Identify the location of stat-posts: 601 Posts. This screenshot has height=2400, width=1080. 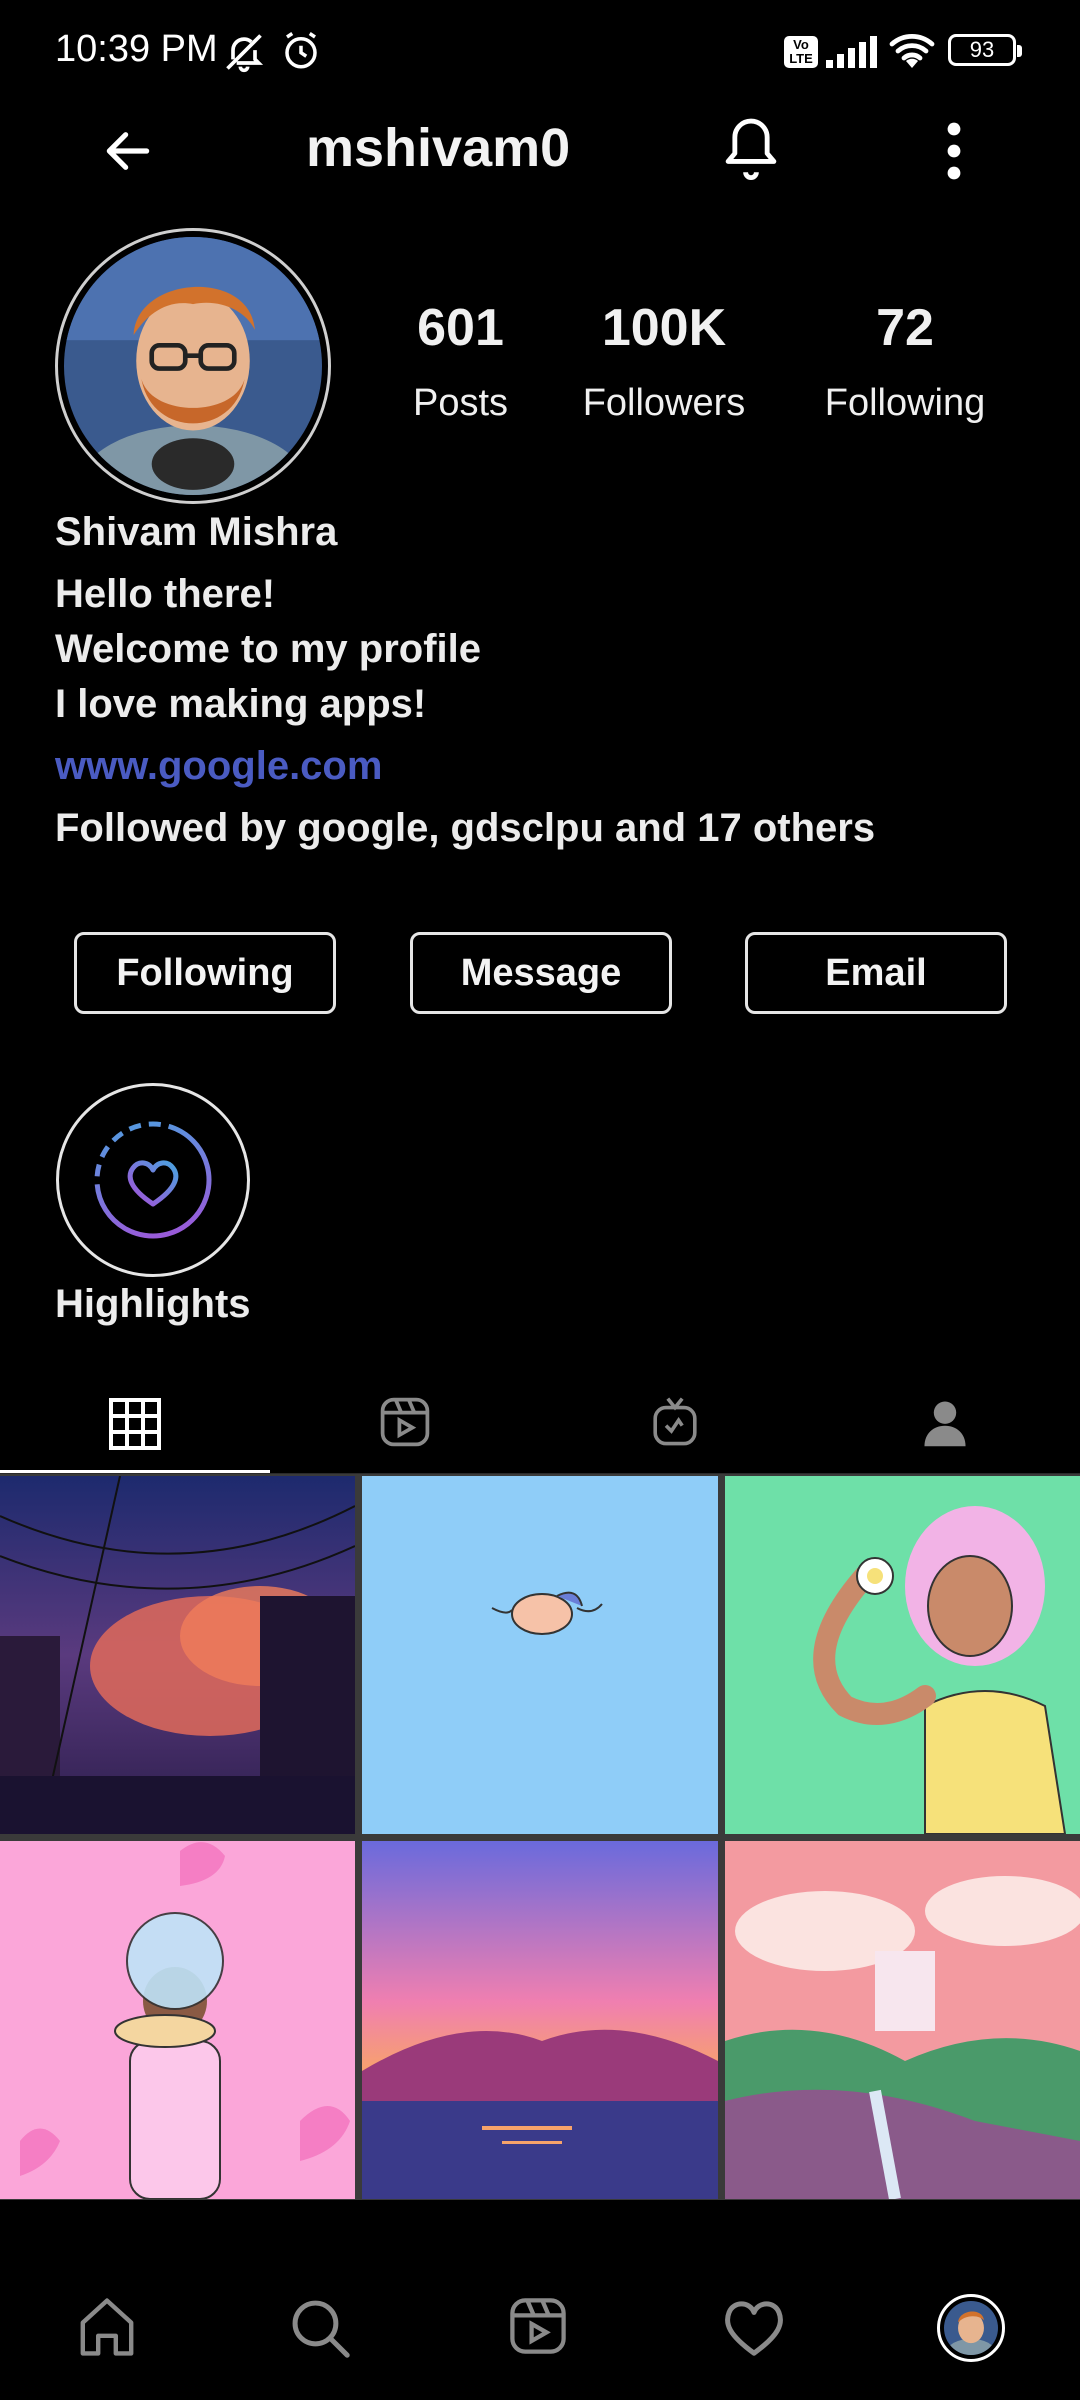
(460, 362).